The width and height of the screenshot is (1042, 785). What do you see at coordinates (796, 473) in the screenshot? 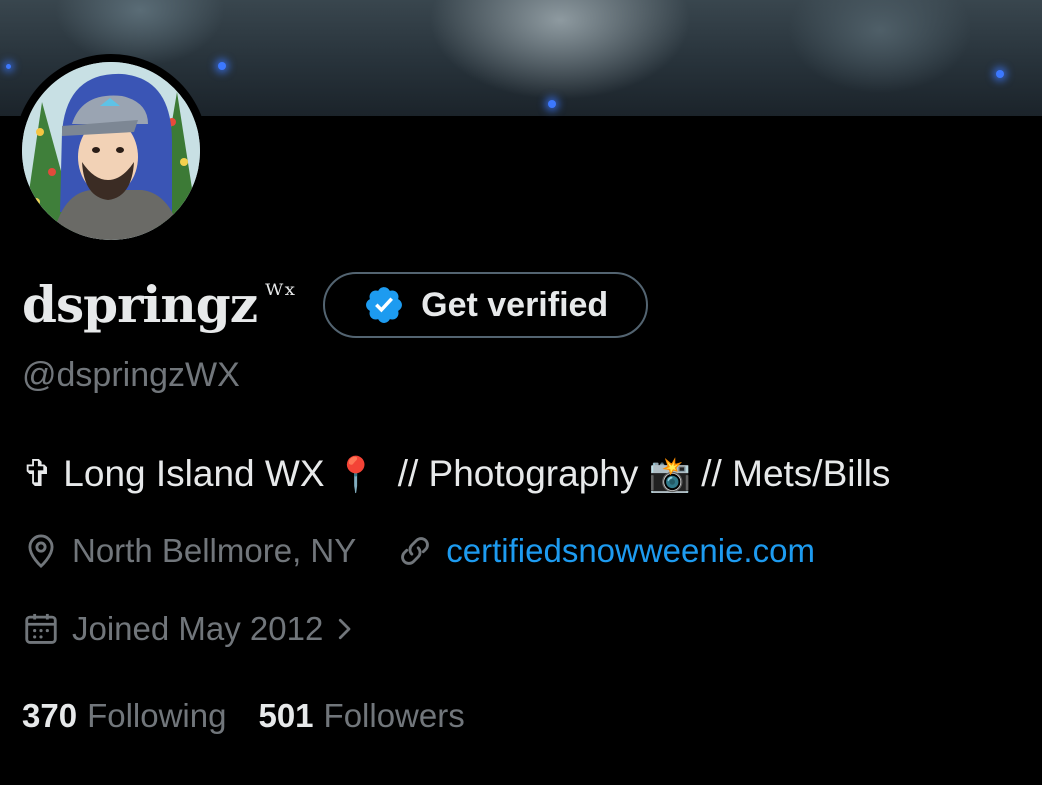
I see `bio-teams: // Mets/Bills` at bounding box center [796, 473].